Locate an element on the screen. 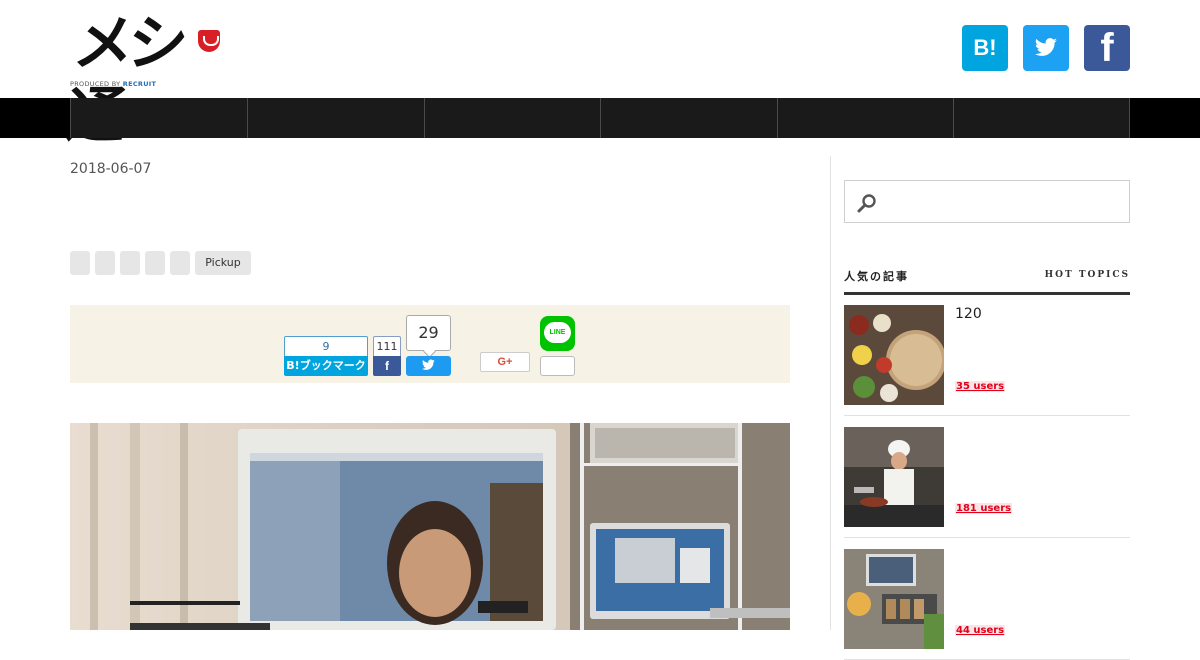 The width and height of the screenshot is (1200, 660). hot-topics-title: 人気の記事 is located at coordinates (876, 276).